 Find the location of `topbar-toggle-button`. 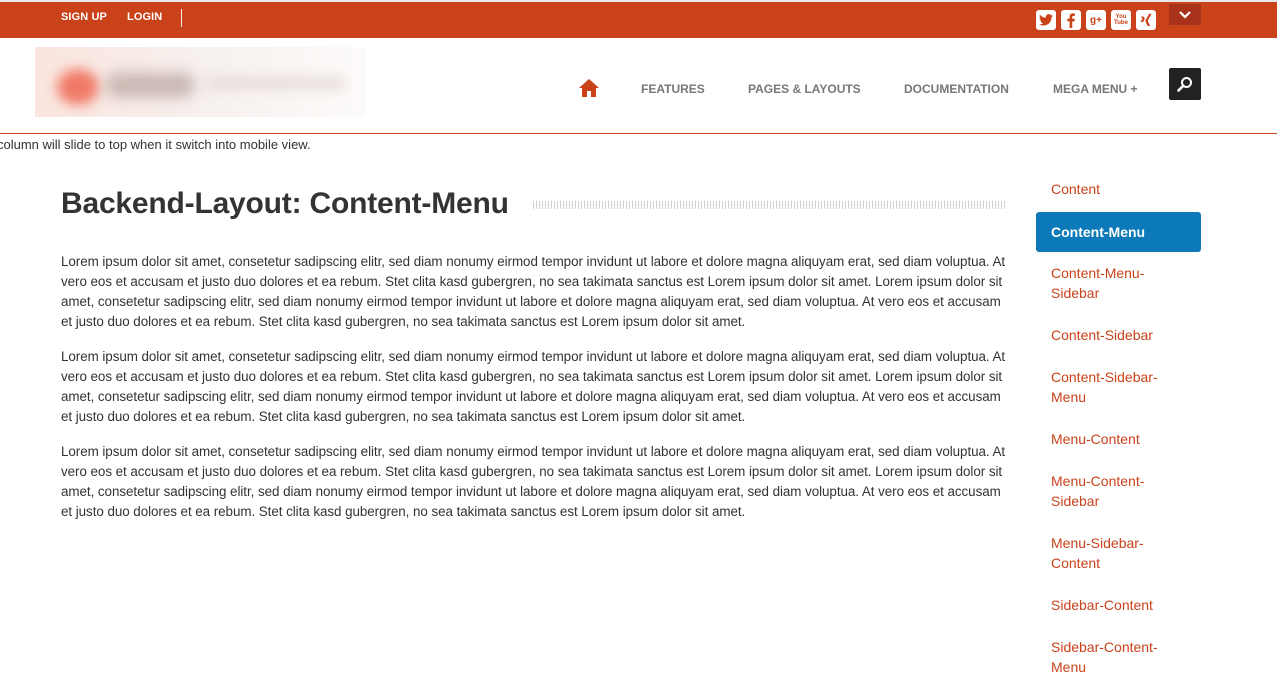

topbar-toggle-button is located at coordinates (1185, 14).